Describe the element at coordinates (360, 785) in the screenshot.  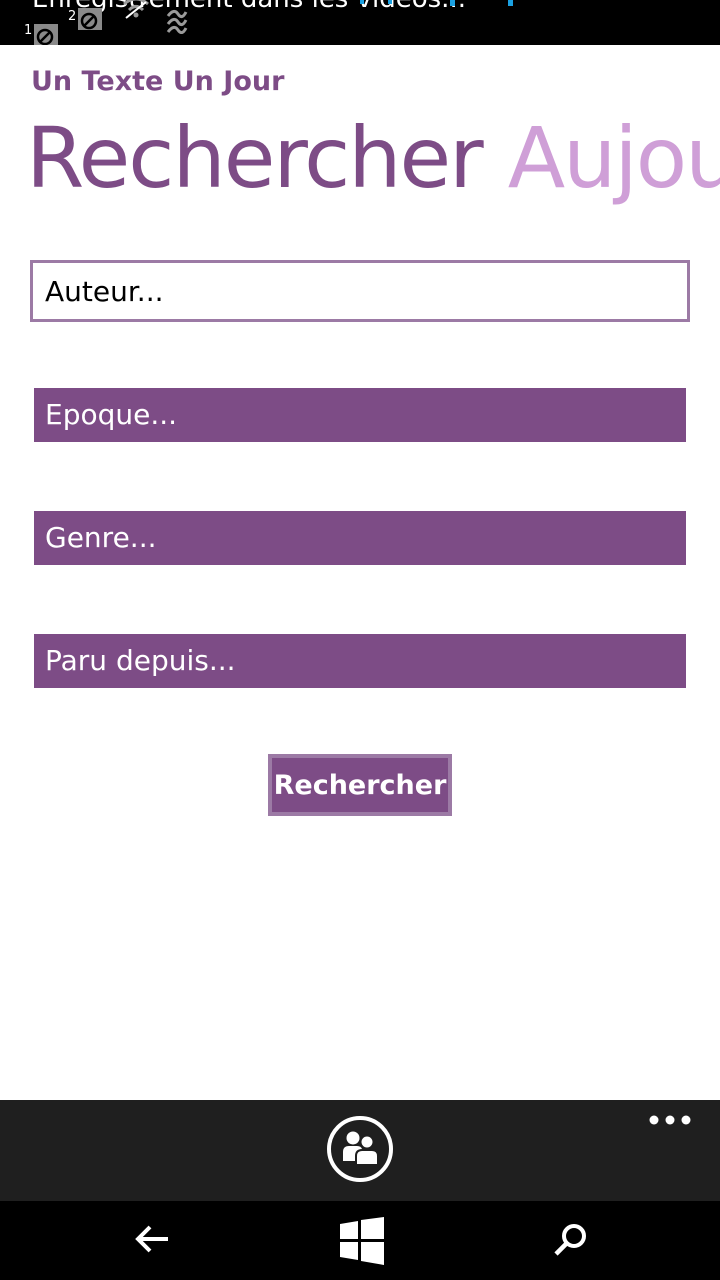
I see `search-button: Rechercher` at that location.